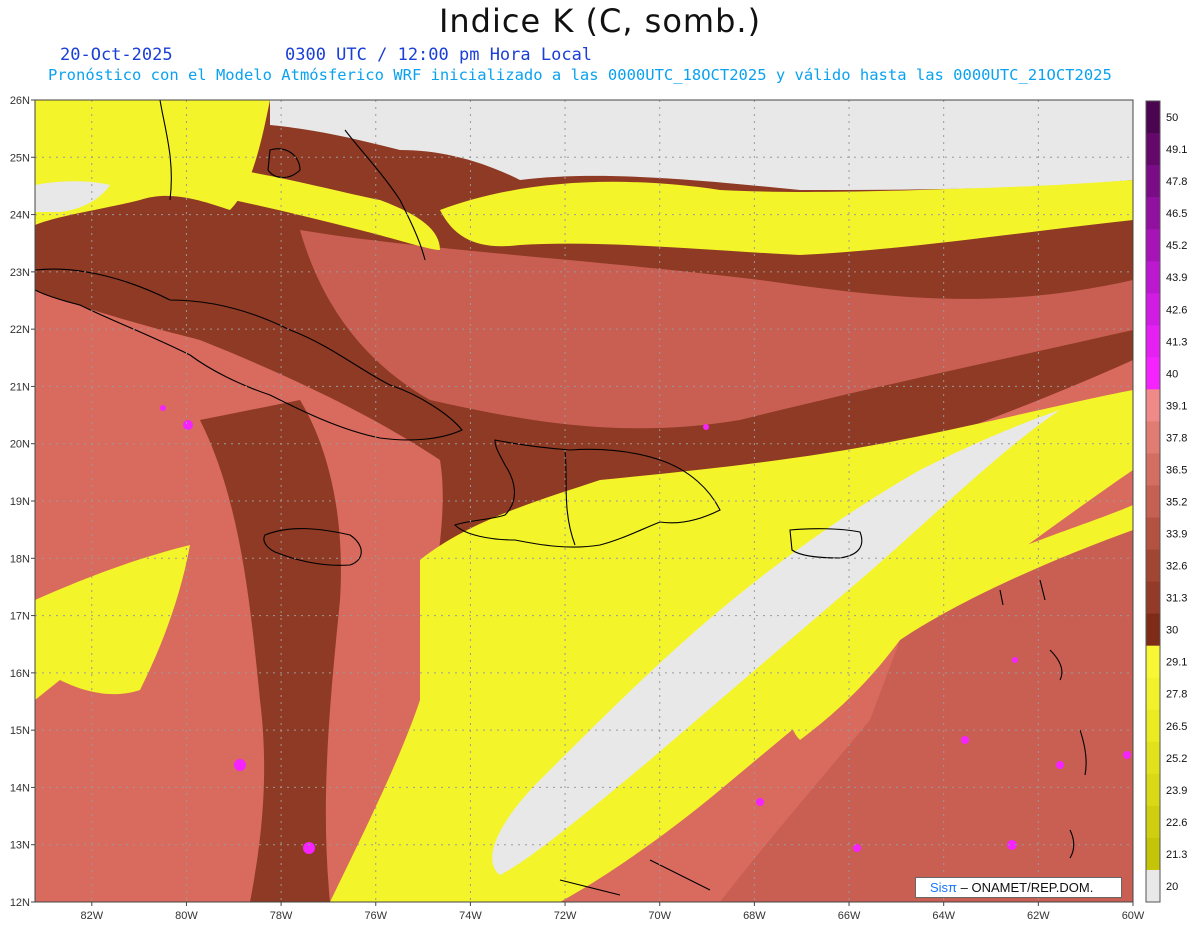  What do you see at coordinates (1176, 438) in the screenshot?
I see `colorbar-label: 37.8` at bounding box center [1176, 438].